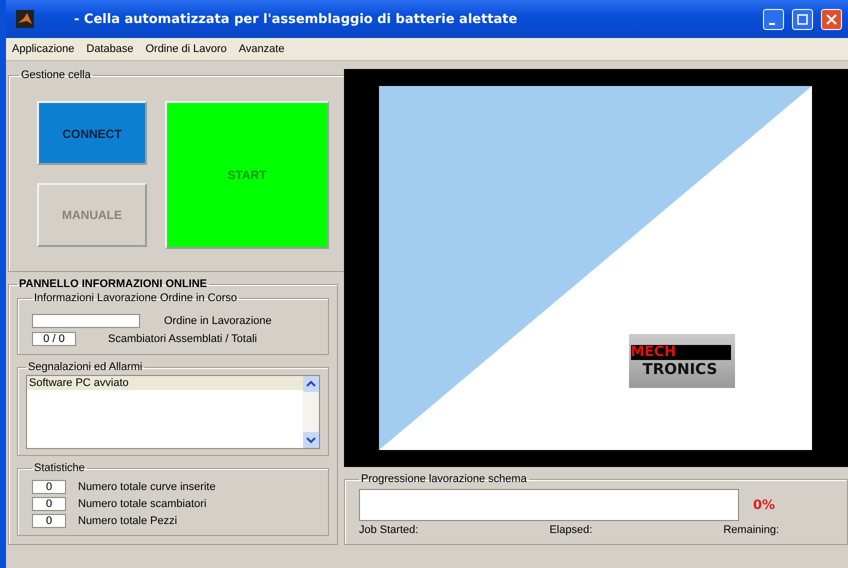 This screenshot has height=568, width=848. What do you see at coordinates (296, 19) in the screenshot?
I see `window-title: - Cella automatizzata per l'assemblaggio di batterie alettate` at bounding box center [296, 19].